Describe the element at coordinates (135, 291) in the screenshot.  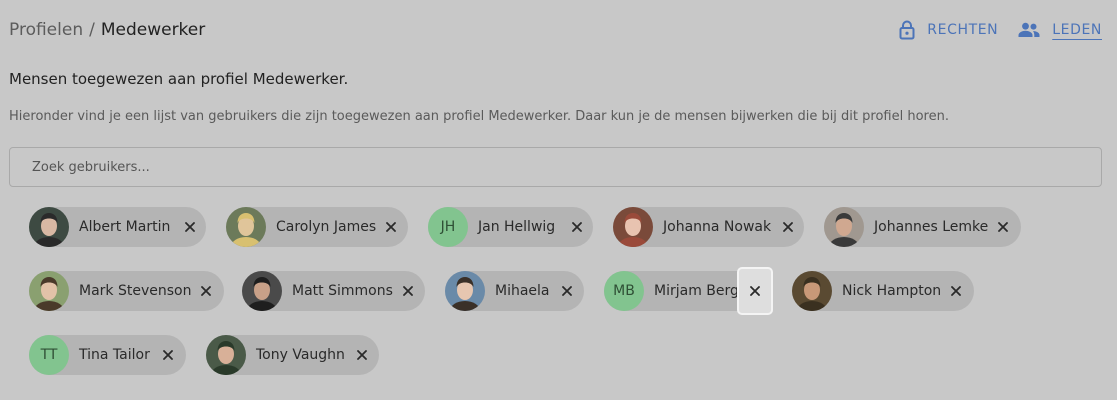
I see `member-name: Mark Stevenson` at that location.